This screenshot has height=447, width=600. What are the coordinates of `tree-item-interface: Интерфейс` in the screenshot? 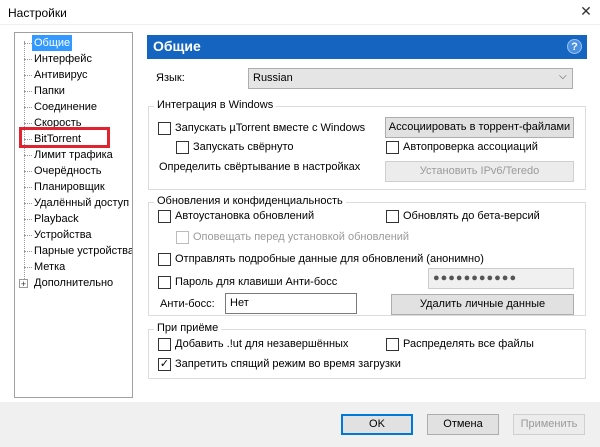 It's located at (63, 59).